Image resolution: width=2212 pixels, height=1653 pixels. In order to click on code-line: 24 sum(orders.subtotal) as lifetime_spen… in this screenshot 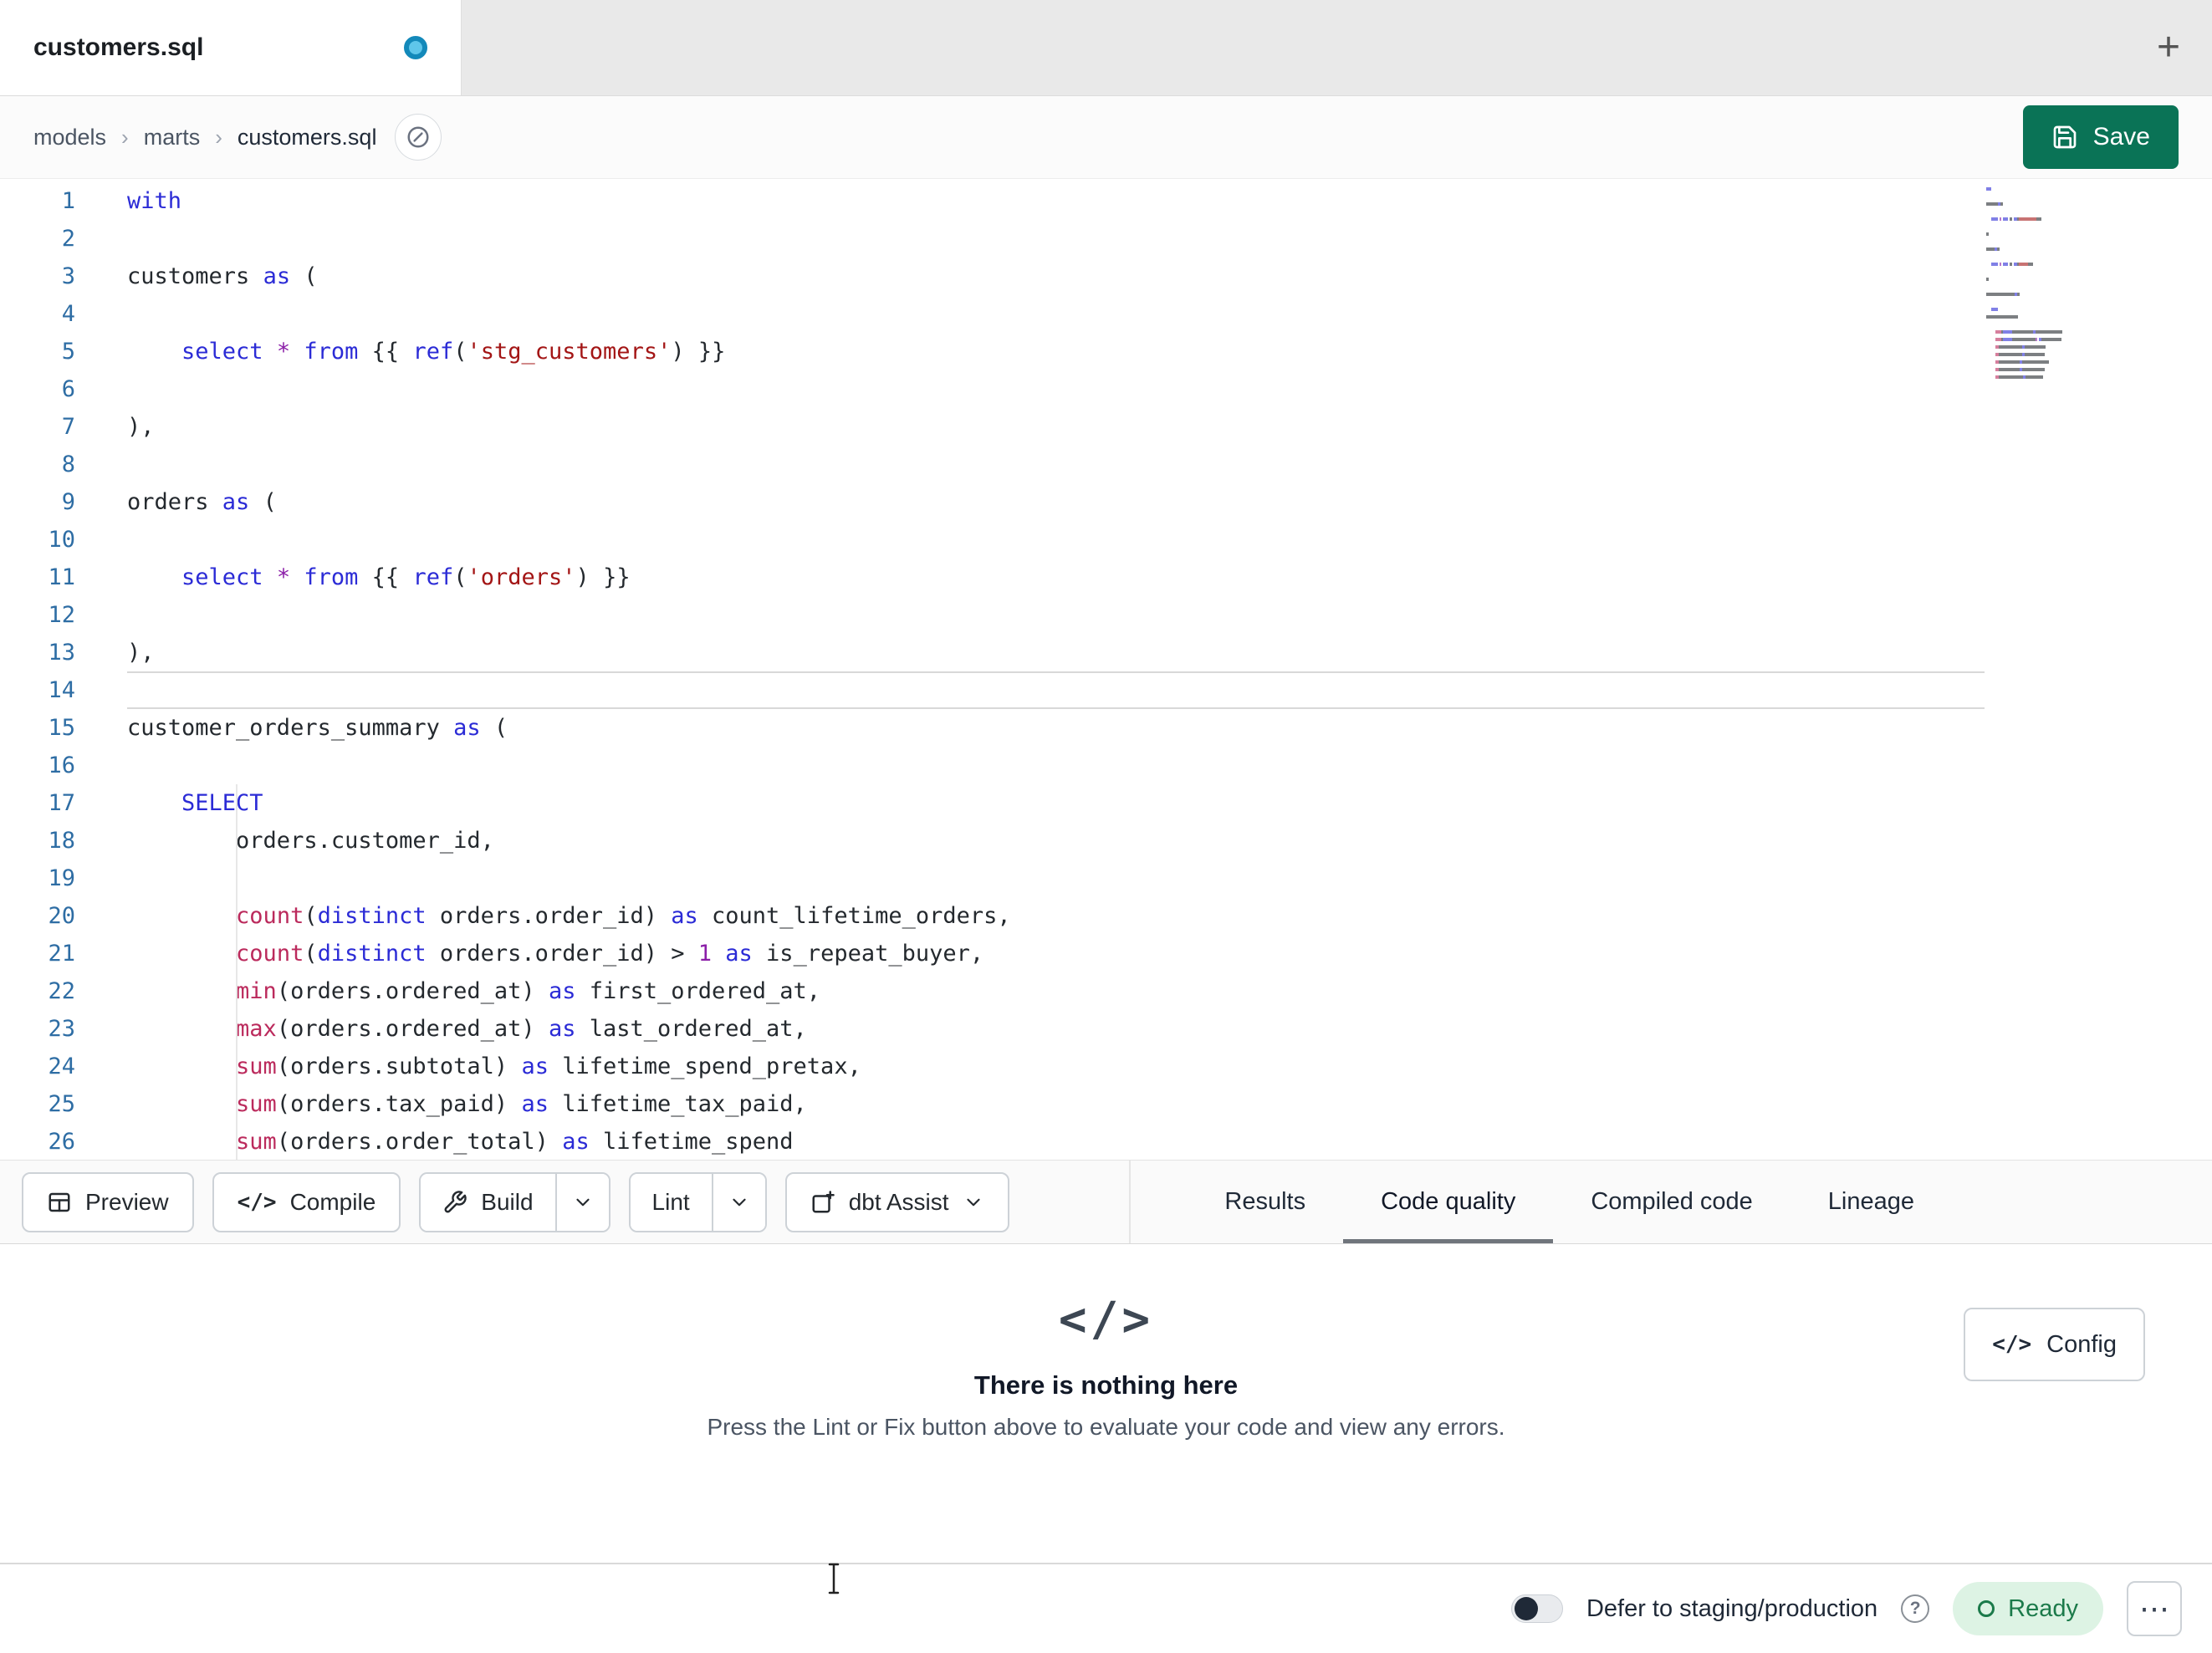, I will do `click(1106, 1066)`.